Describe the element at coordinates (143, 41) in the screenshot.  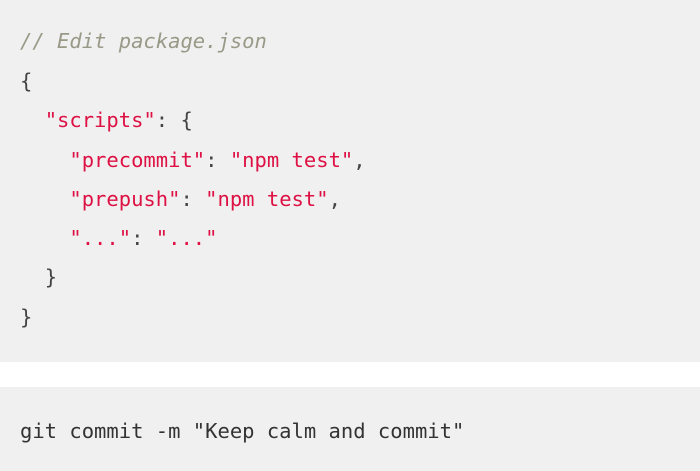
I see `code-comment: // Edit package.json` at that location.